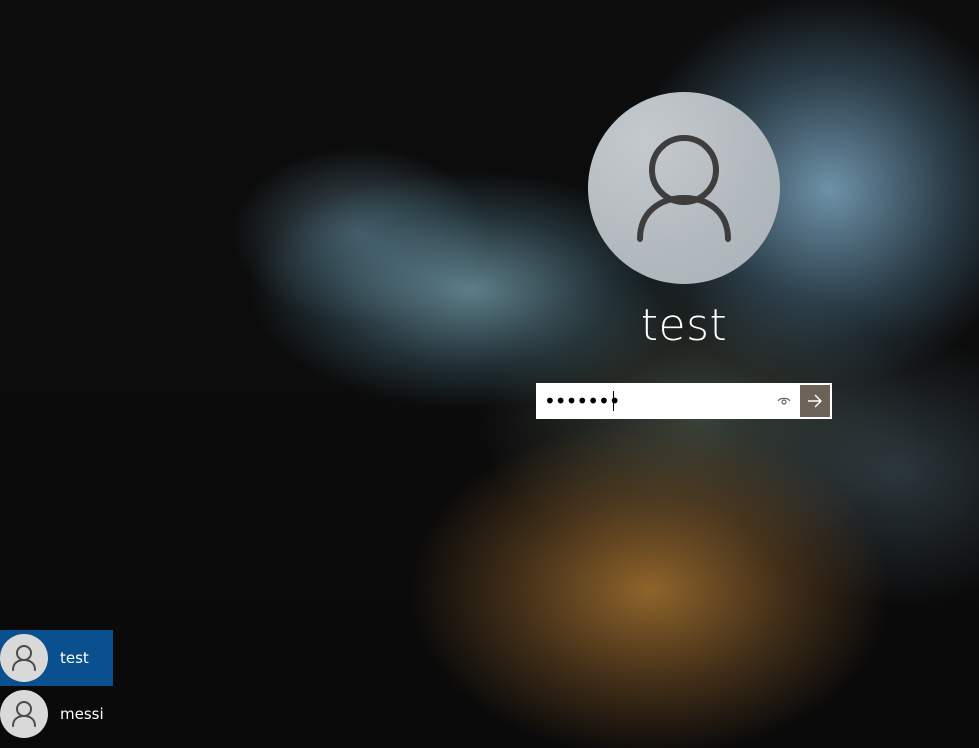 This screenshot has height=748, width=979. Describe the element at coordinates (613, 401) in the screenshot. I see `text-caret` at that location.